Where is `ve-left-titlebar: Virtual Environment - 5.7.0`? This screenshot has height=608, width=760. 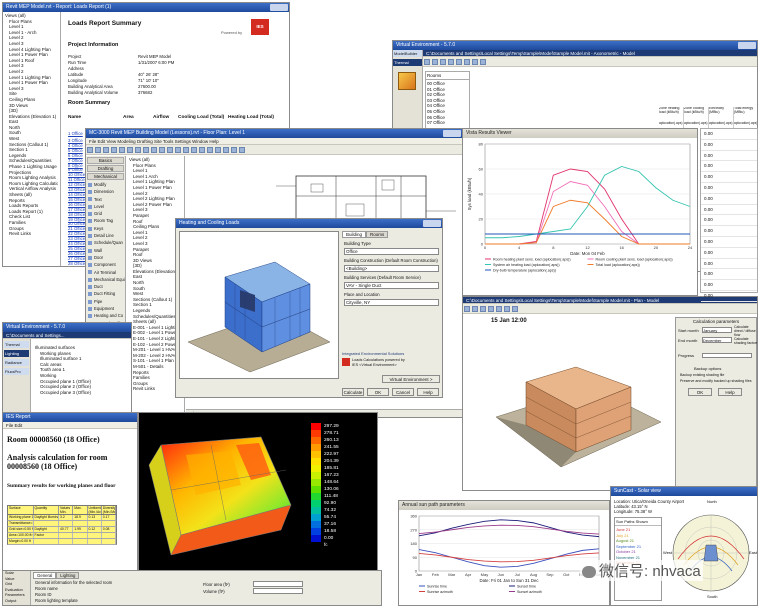 ve-left-titlebar: Virtual Environment - 5.7.0 is located at coordinates (67, 327).